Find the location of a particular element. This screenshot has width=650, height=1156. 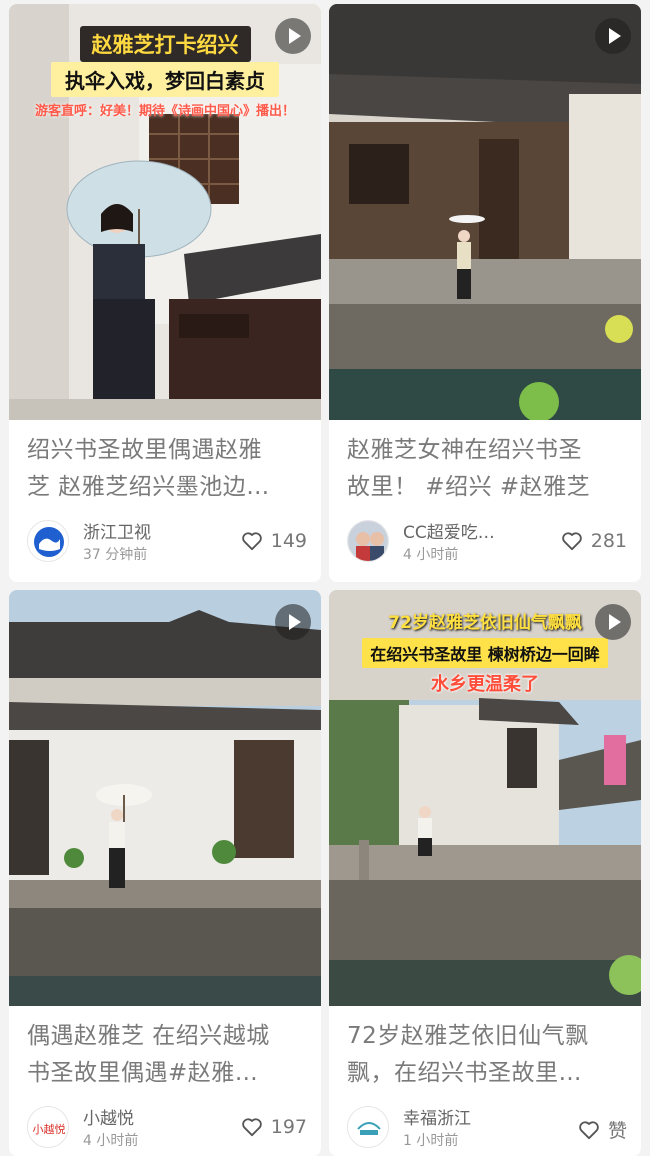

overlay-caption-note: 游客直呼：好美！期待《诗画中国心》播出！ is located at coordinates (164, 111).